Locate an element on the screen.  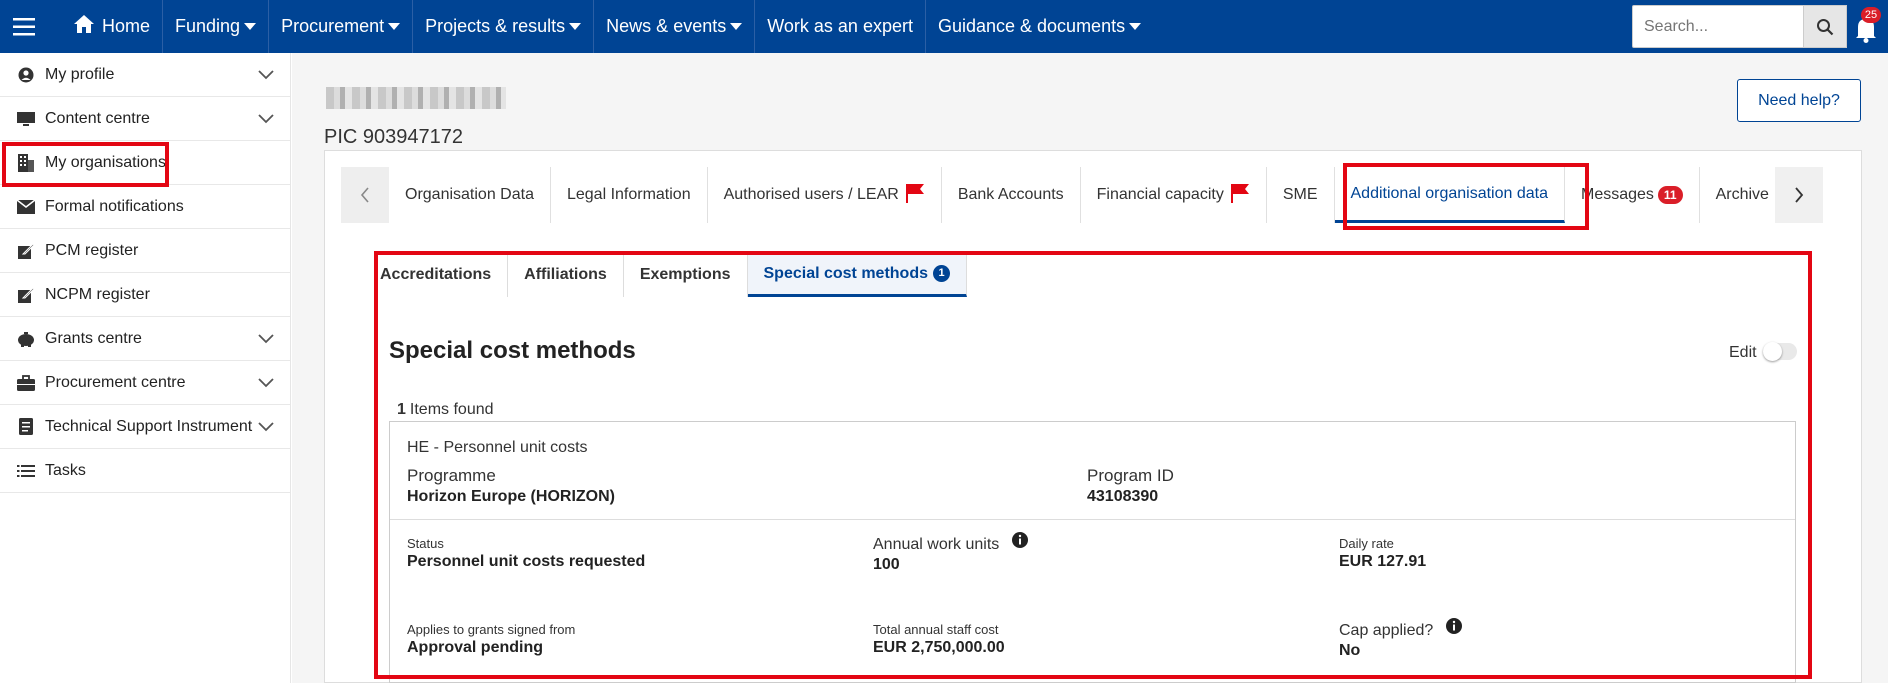
tab-label: Archive is located at coordinates (1742, 194).